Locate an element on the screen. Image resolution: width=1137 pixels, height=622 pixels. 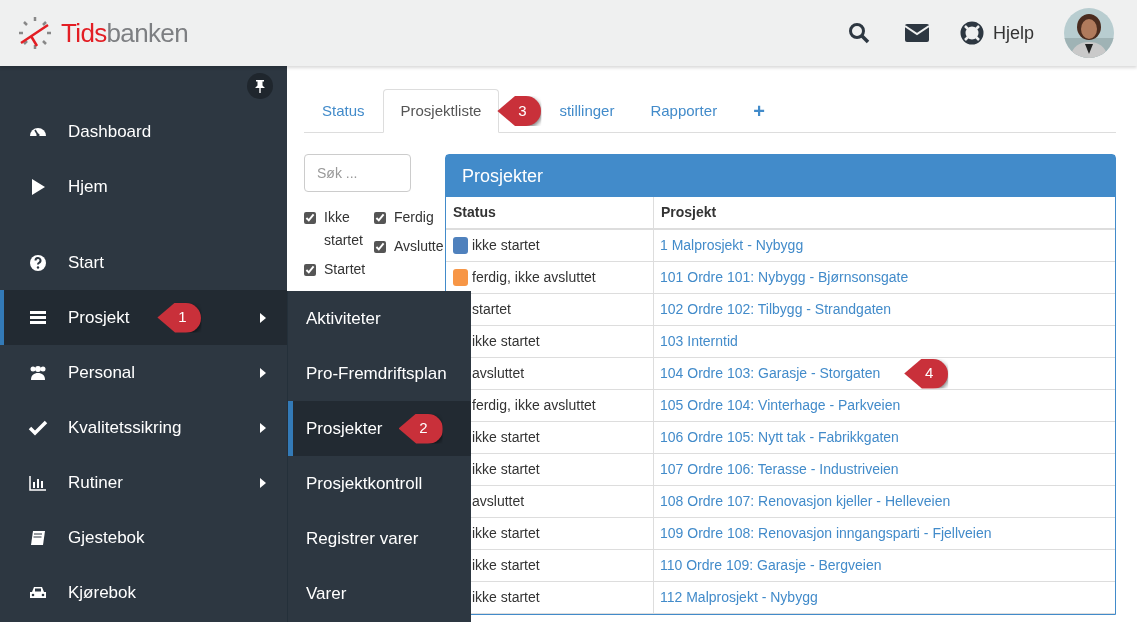
sidebar-item: Rutiner is located at coordinates (143, 482).